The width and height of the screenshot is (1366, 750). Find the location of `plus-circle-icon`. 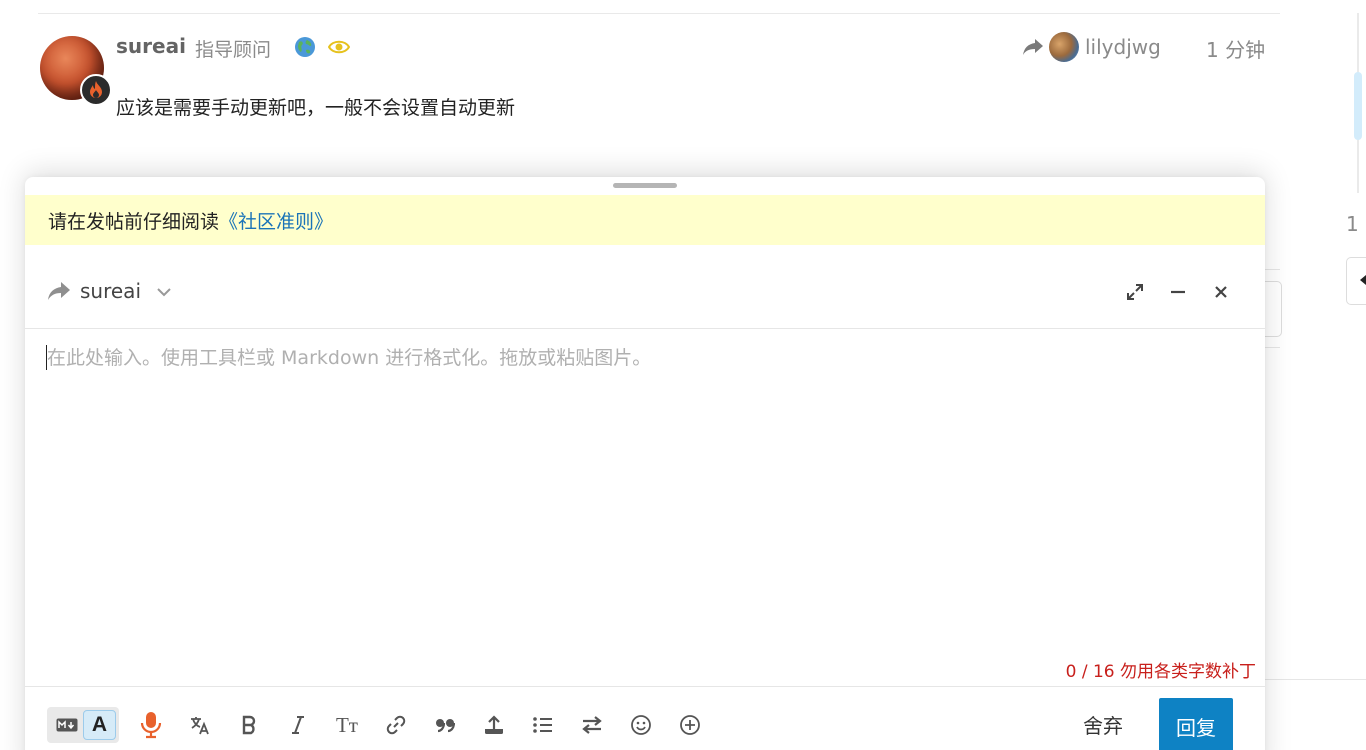

plus-circle-icon is located at coordinates (690, 725).